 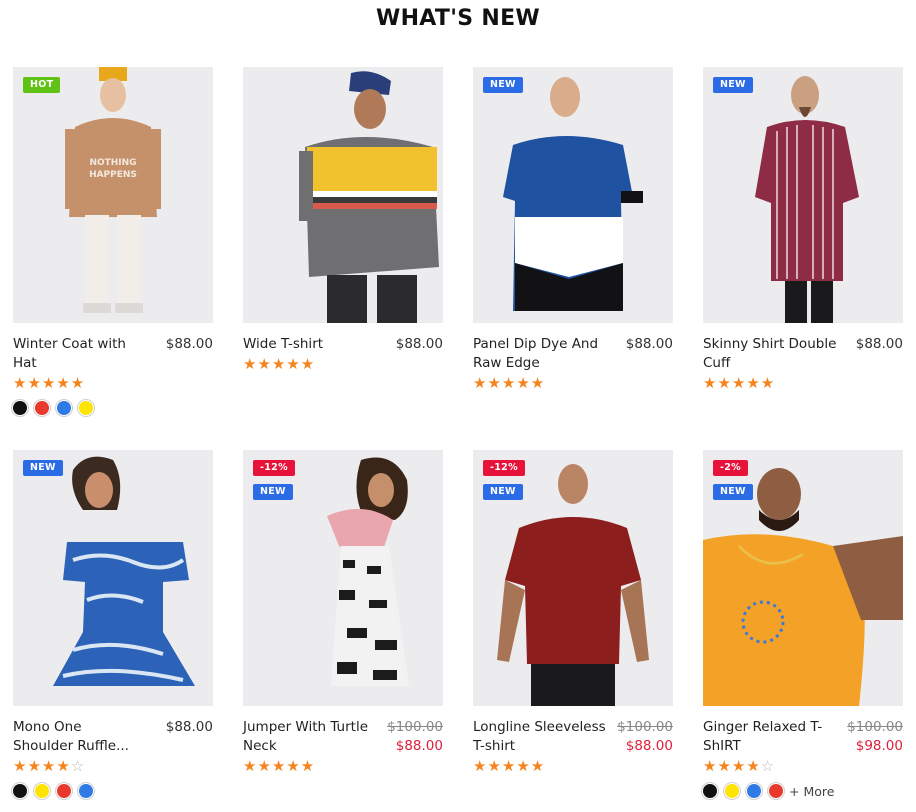 I want to click on svg-text: HAPPENS, so click(x=113, y=175).